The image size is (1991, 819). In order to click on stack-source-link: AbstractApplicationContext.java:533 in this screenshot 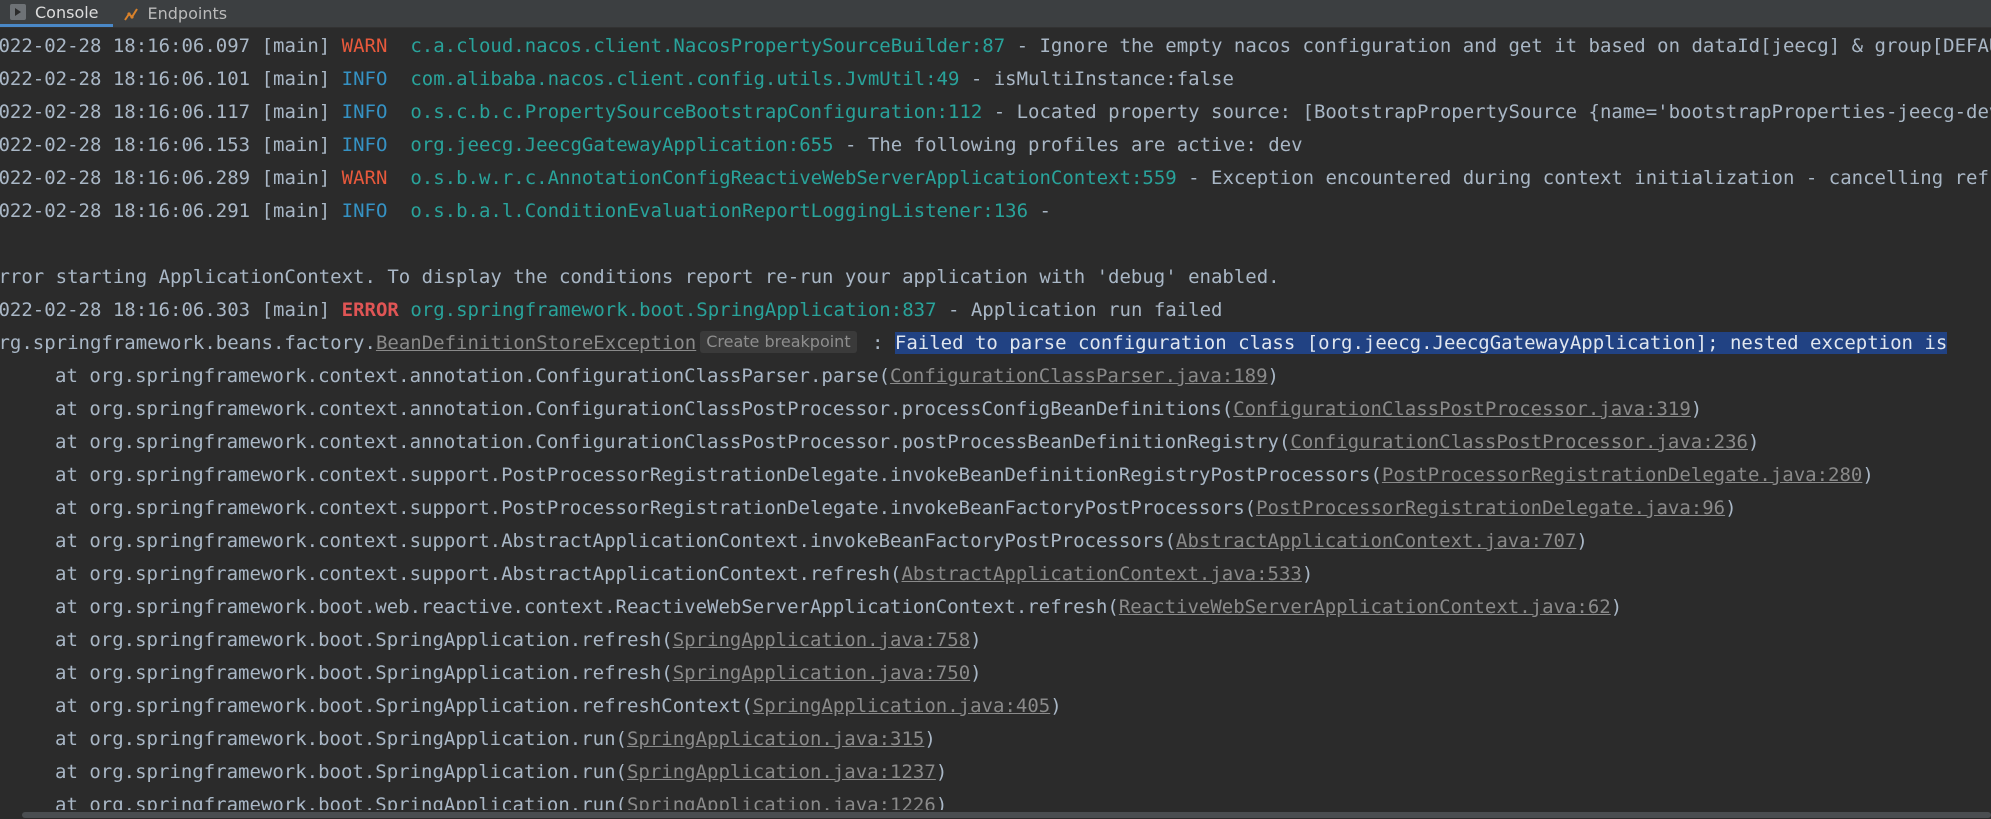, I will do `click(1101, 574)`.